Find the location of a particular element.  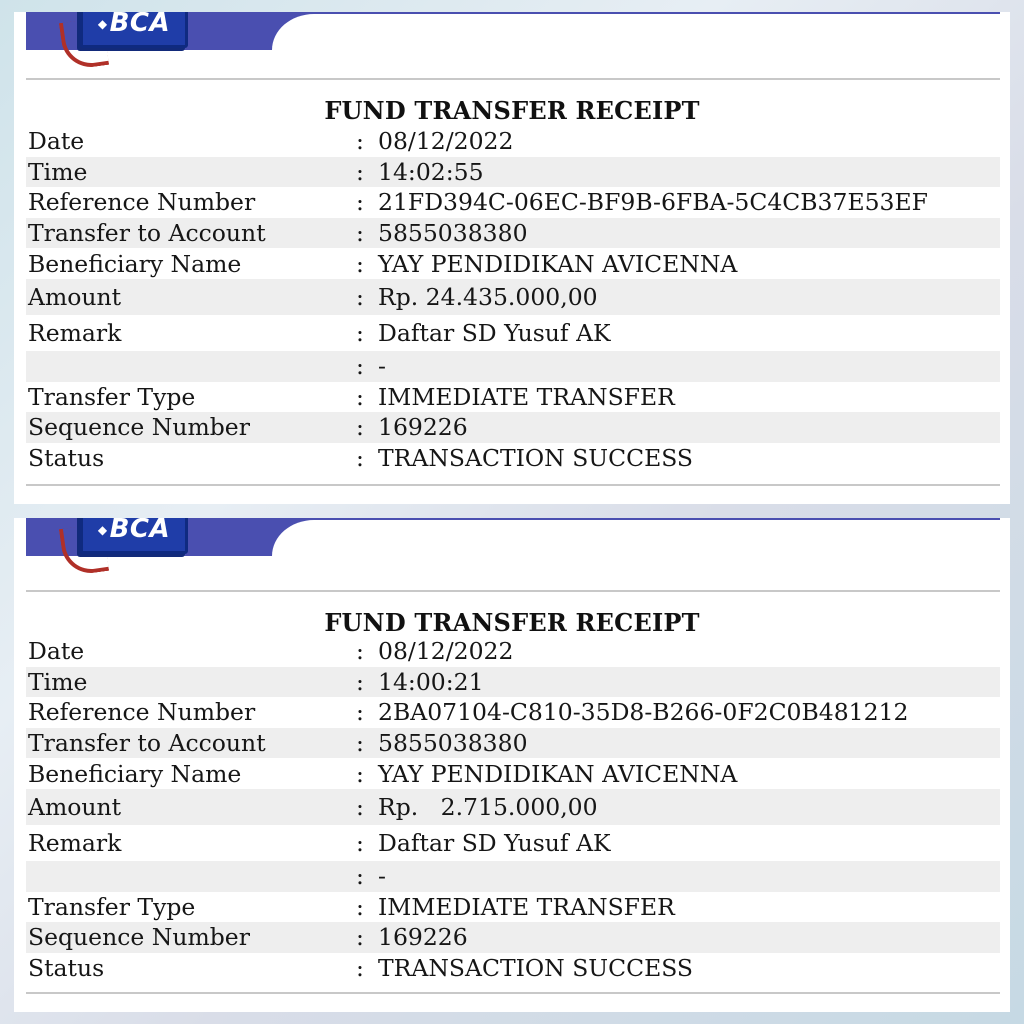

row-value: 21FD394C-06EC-BF9B-6FBA-5C4CB37E53EF is located at coordinates (653, 202).